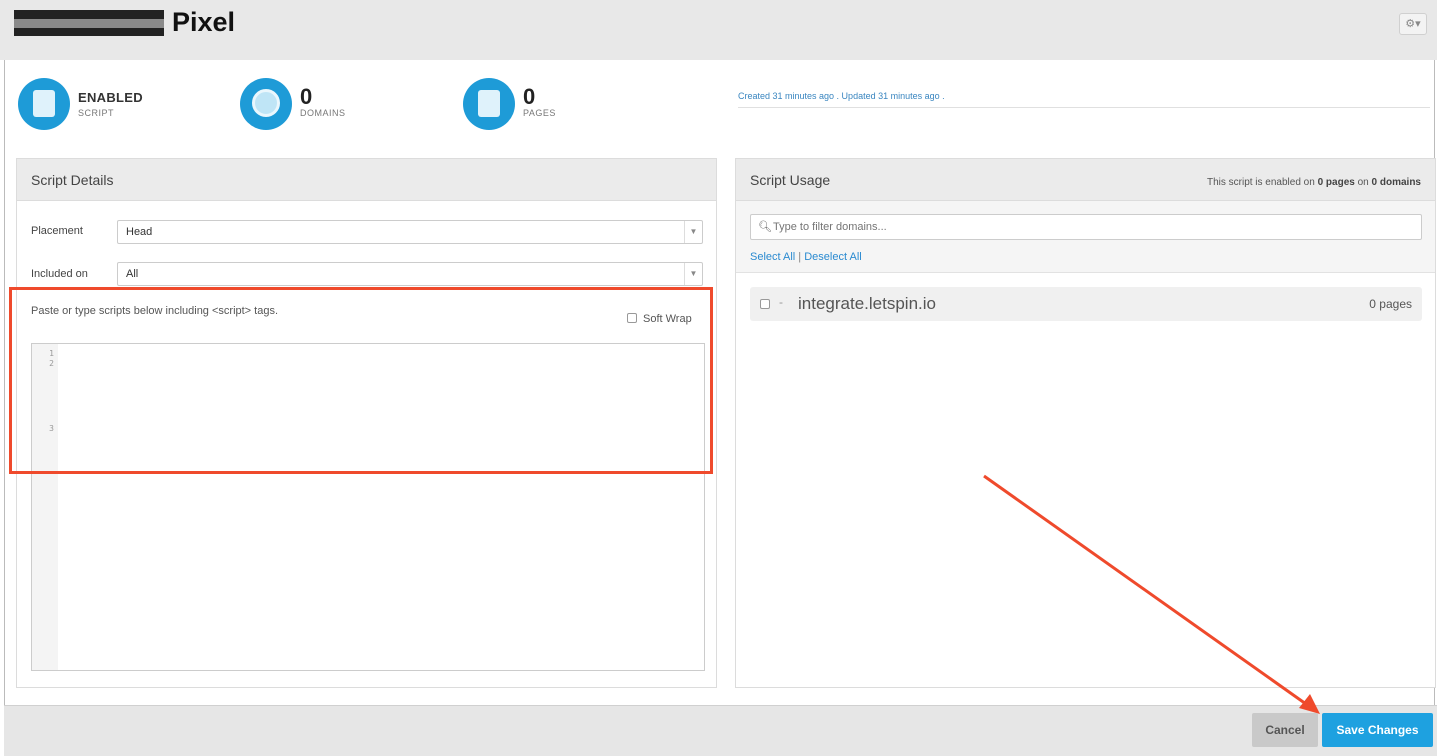 This screenshot has width=1437, height=756. I want to click on usage-note-mid: on, so click(1363, 182).